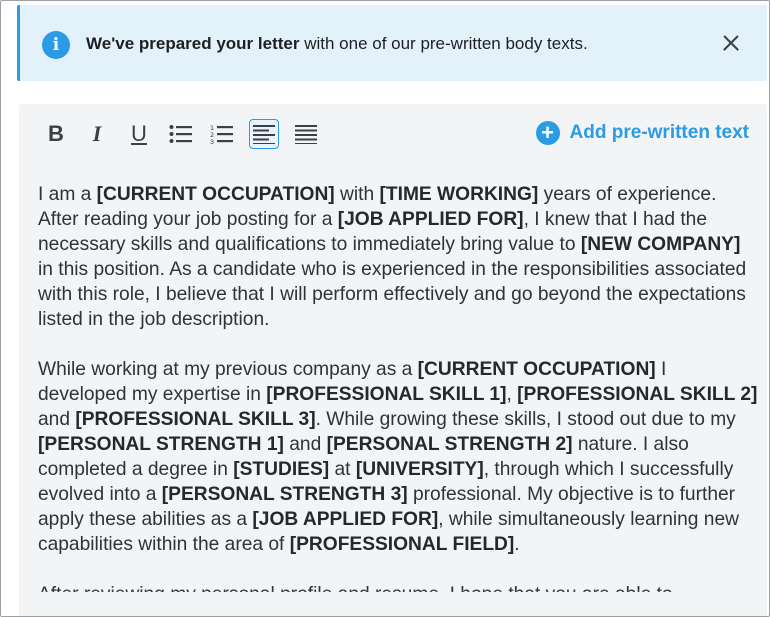 Image resolution: width=770 pixels, height=617 pixels. What do you see at coordinates (357, 194) in the screenshot?
I see `paragraph-text: with` at bounding box center [357, 194].